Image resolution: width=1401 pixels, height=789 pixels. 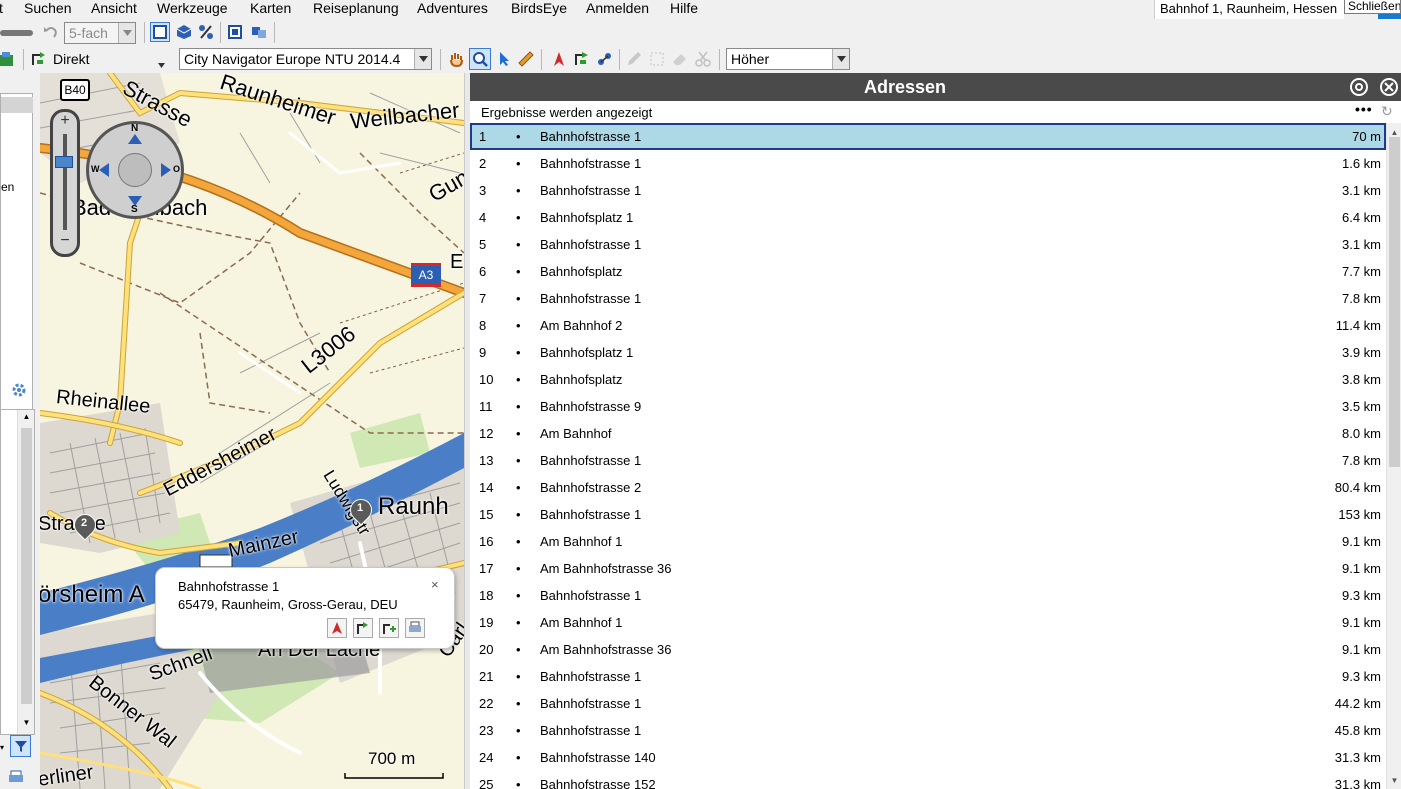 I want to click on library-contents-list: ▲ ▼, so click(x=17, y=572).